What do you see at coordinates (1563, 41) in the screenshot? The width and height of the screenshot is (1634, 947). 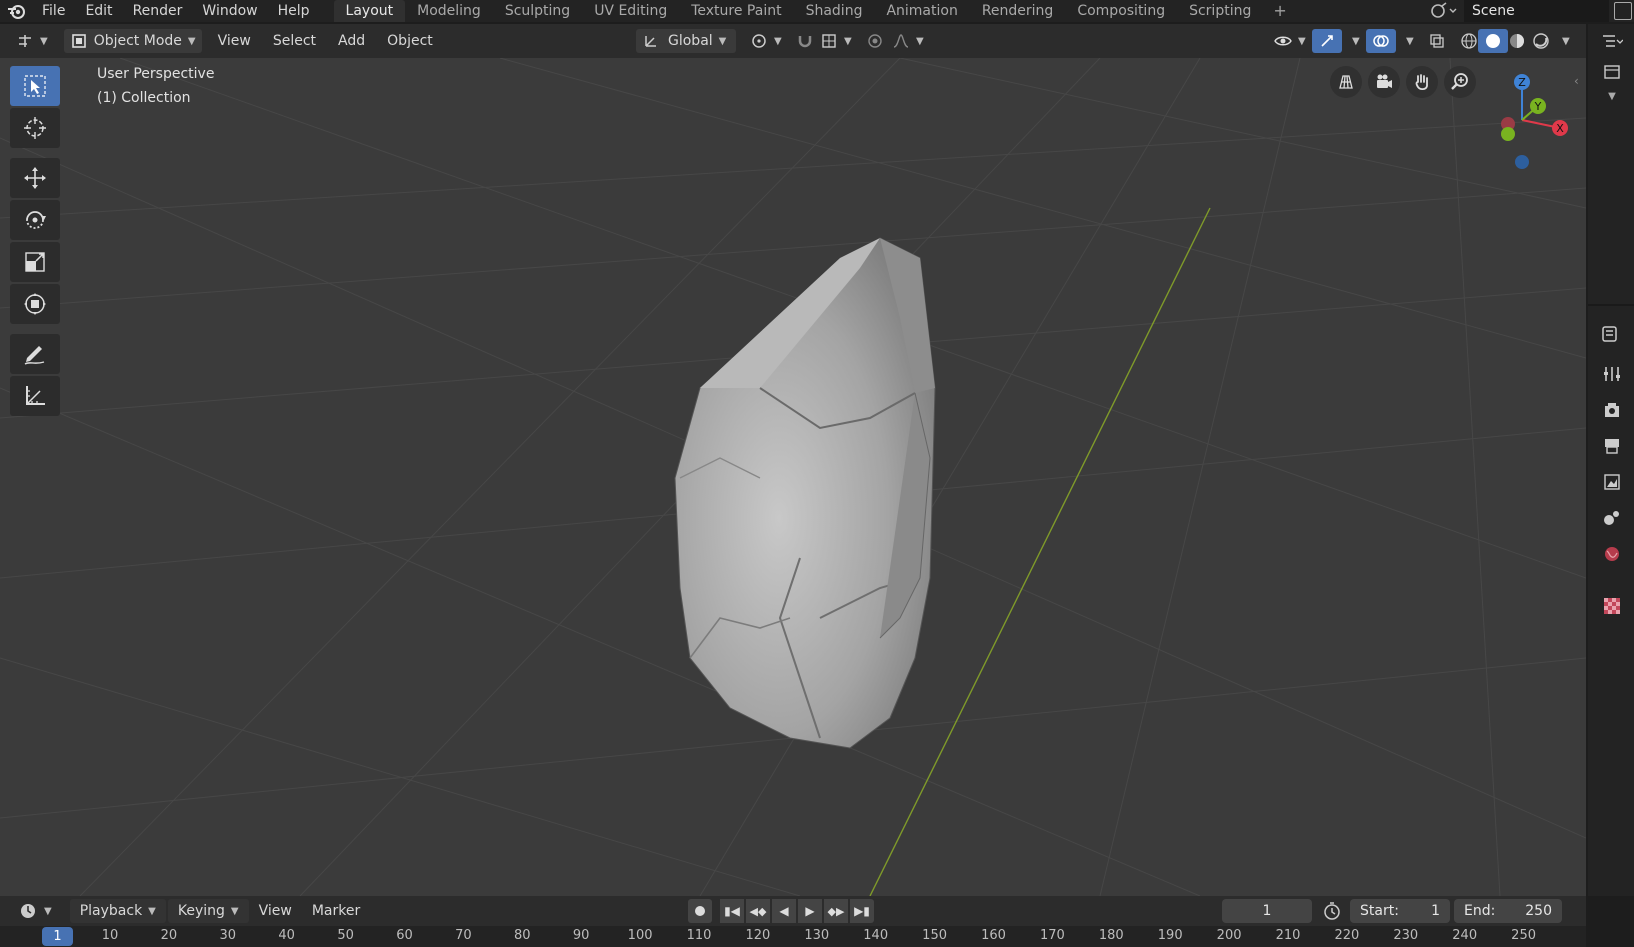 I see `shading-dropdown: ▼` at bounding box center [1563, 41].